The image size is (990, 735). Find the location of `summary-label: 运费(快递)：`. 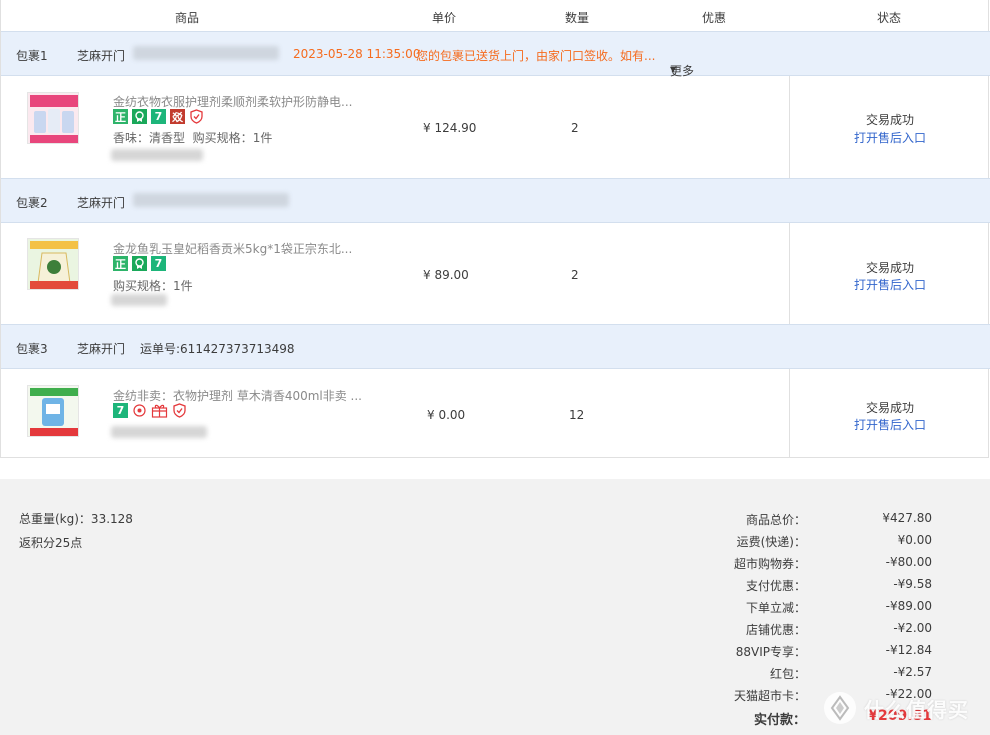

summary-label: 运费(快递)： is located at coordinates (771, 542).